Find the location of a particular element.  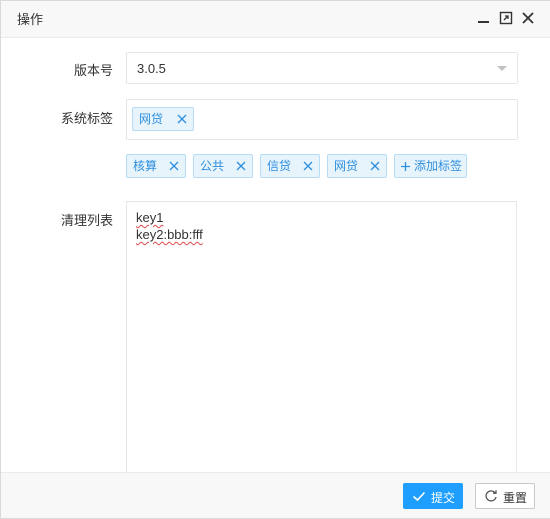

text-line: key1 is located at coordinates (150, 217).